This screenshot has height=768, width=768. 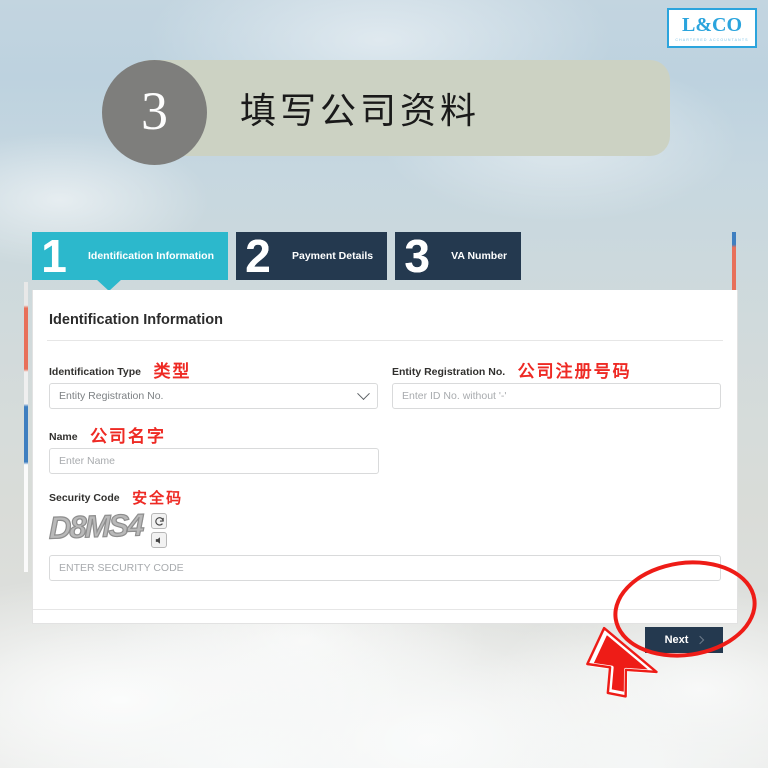 I want to click on name-label: Name, so click(x=63, y=437).